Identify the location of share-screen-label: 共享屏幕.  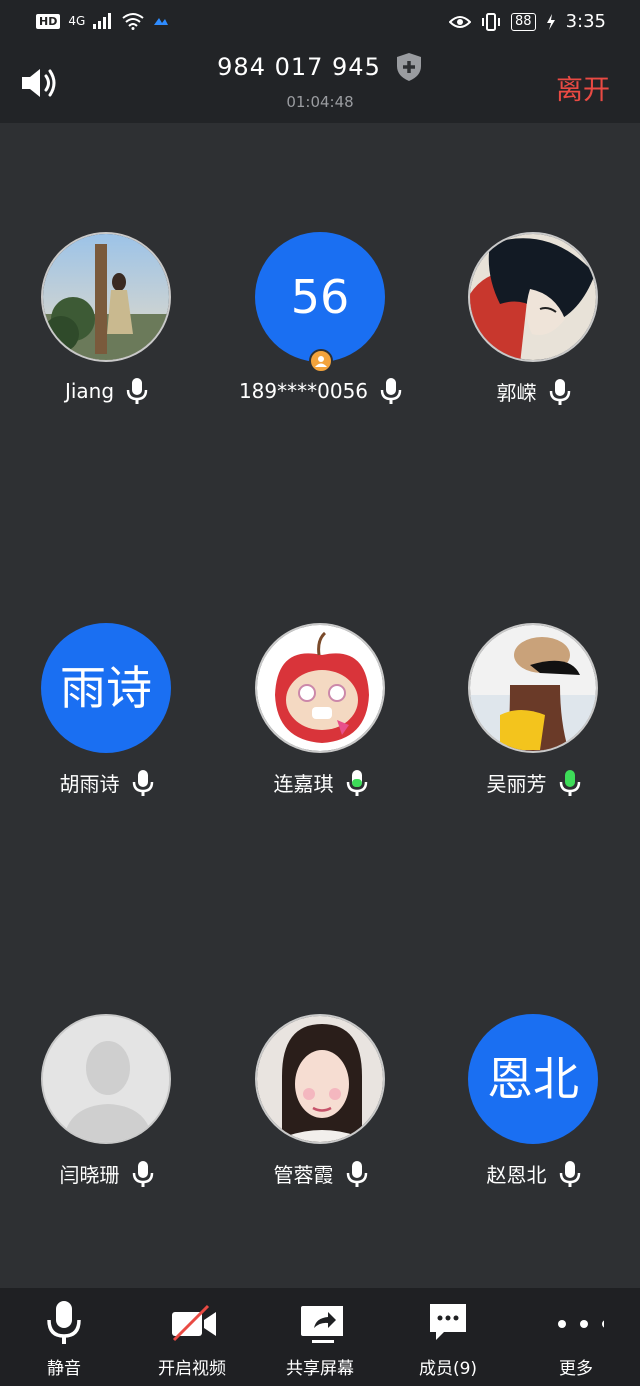
(320, 1369).